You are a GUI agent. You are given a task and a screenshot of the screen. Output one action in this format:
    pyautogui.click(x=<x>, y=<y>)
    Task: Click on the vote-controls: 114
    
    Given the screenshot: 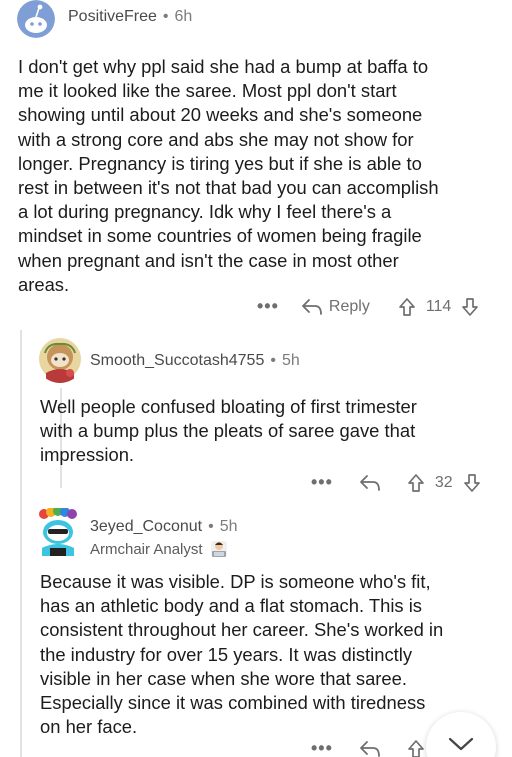 What is the action you would take?
    pyautogui.click(x=439, y=307)
    